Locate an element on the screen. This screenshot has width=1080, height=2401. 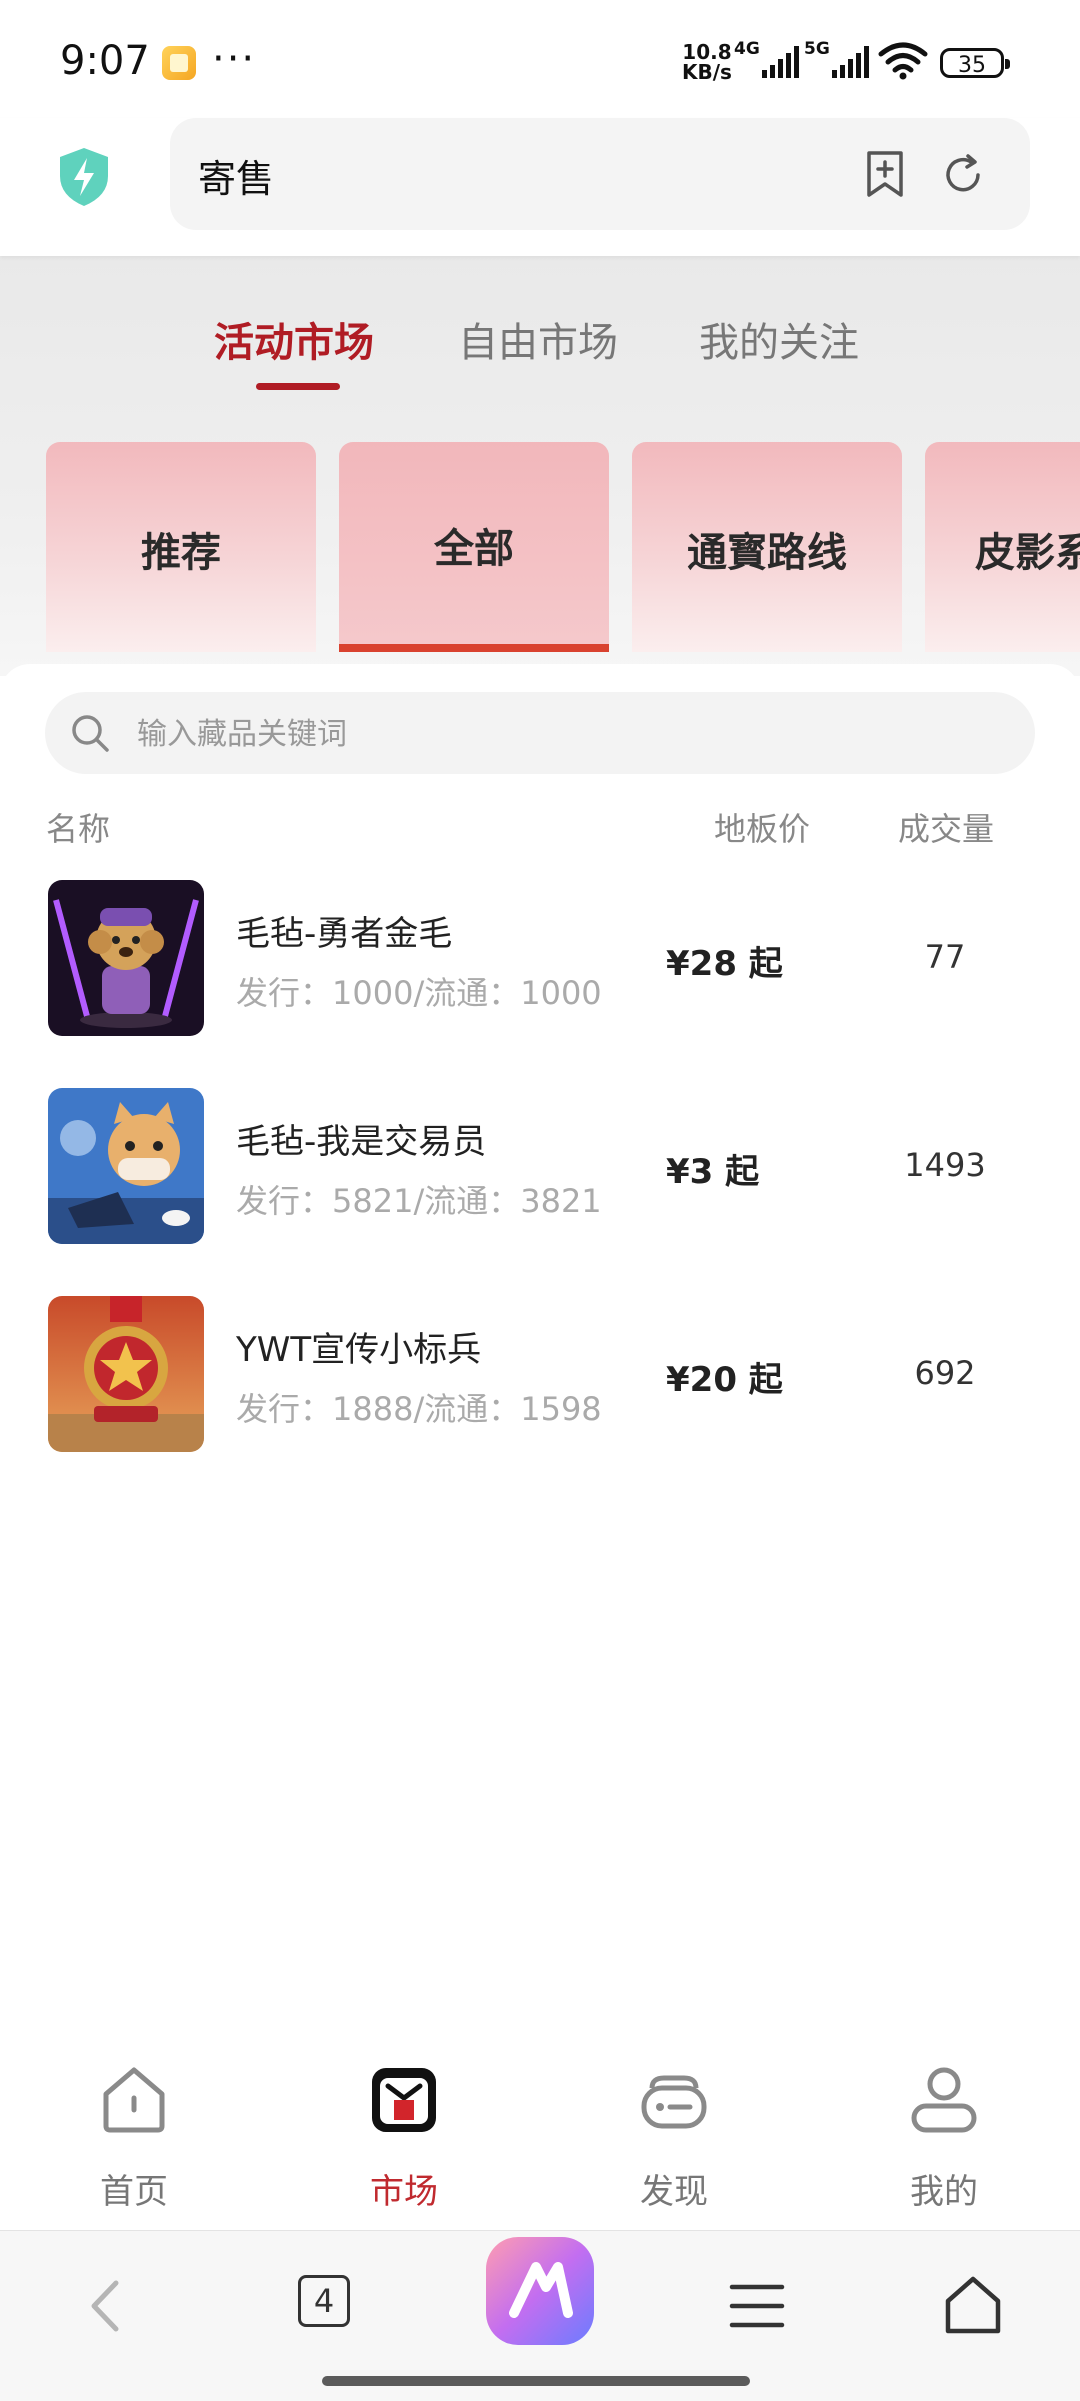
list-item: YWT宣传小标兵 发行：1888/流通：1598 ¥20 起 692 is located at coordinates (540, 1367).